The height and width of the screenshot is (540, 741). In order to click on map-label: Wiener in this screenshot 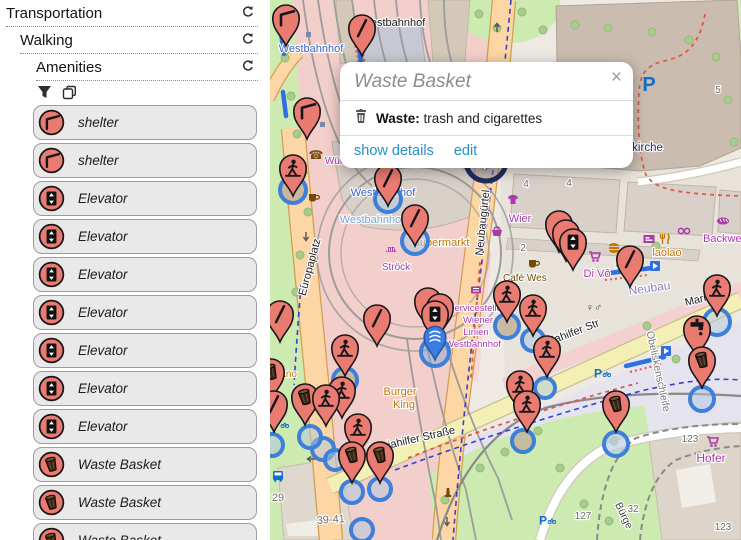, I will do `click(478, 320)`.